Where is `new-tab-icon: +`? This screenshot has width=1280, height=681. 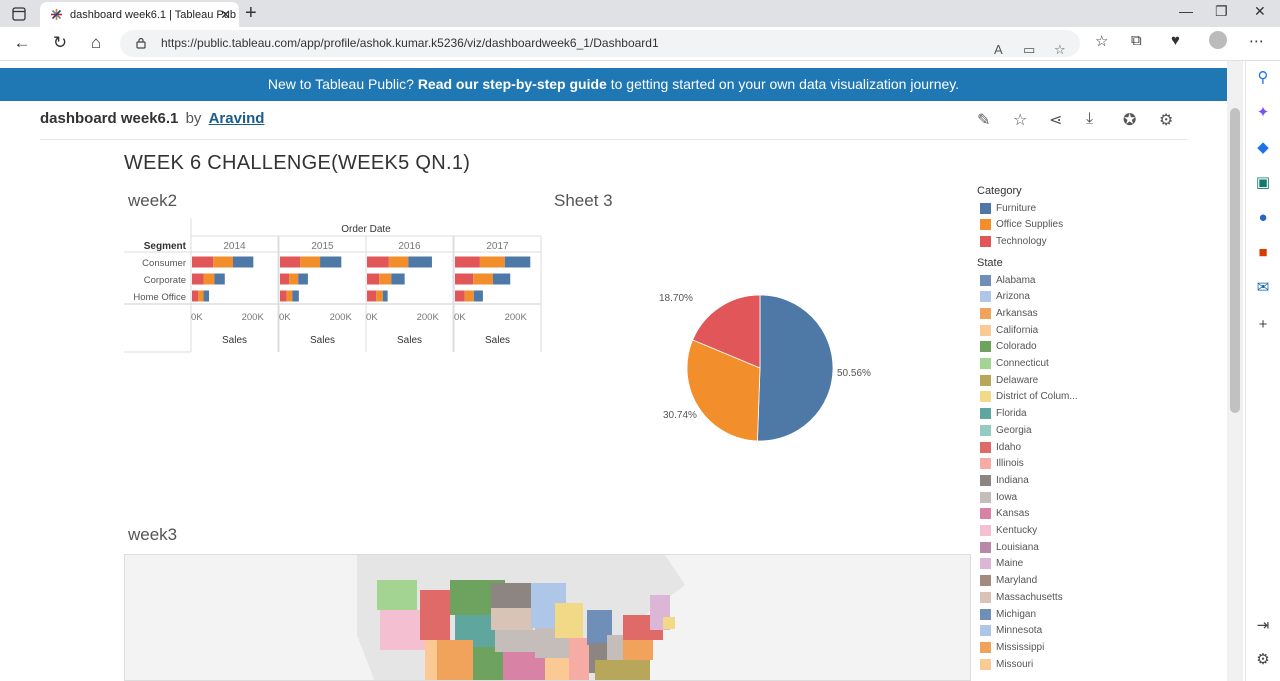 new-tab-icon: + is located at coordinates (251, 13).